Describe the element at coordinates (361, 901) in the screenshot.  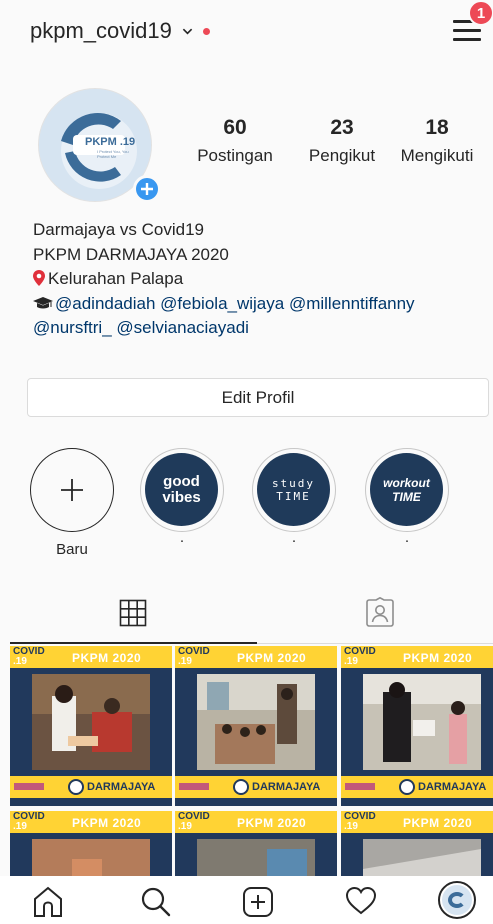
I see `activity-heart-icon` at that location.